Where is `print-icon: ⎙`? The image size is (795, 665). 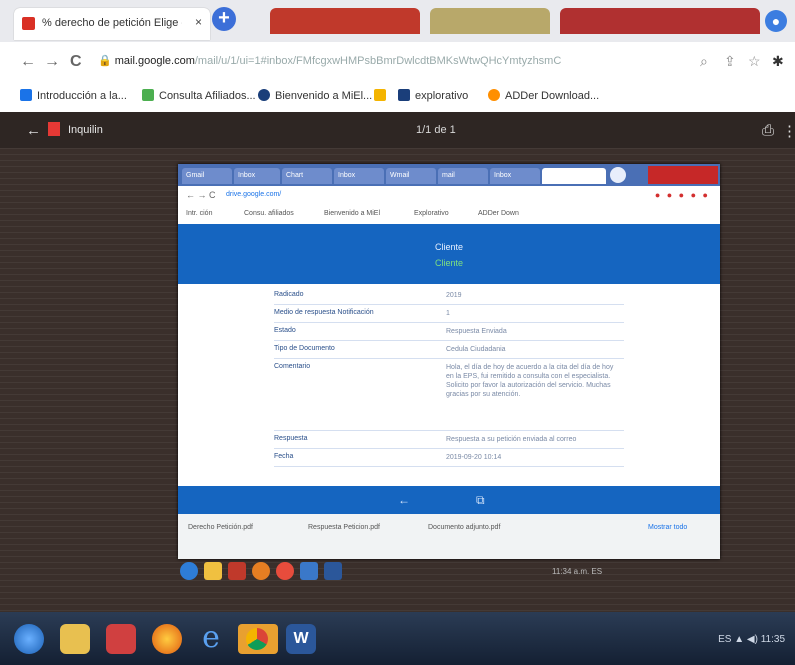 print-icon: ⎙ is located at coordinates (768, 130).